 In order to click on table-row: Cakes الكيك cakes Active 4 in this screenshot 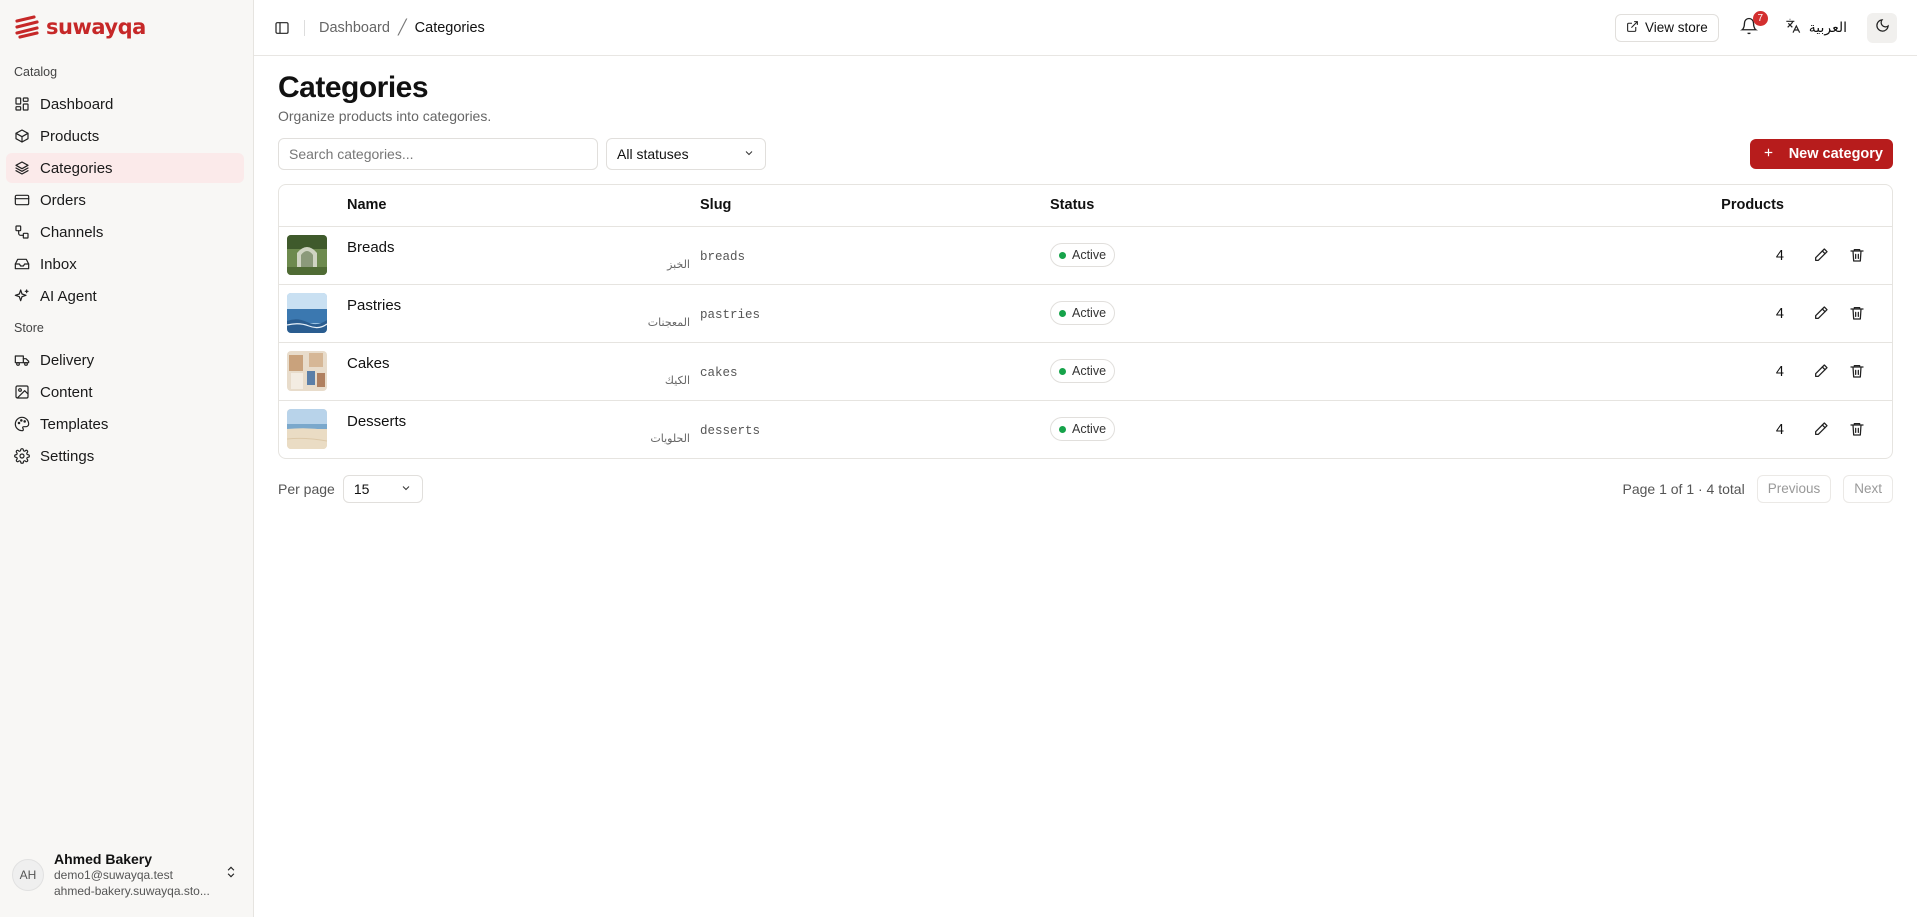, I will do `click(1085, 371)`.